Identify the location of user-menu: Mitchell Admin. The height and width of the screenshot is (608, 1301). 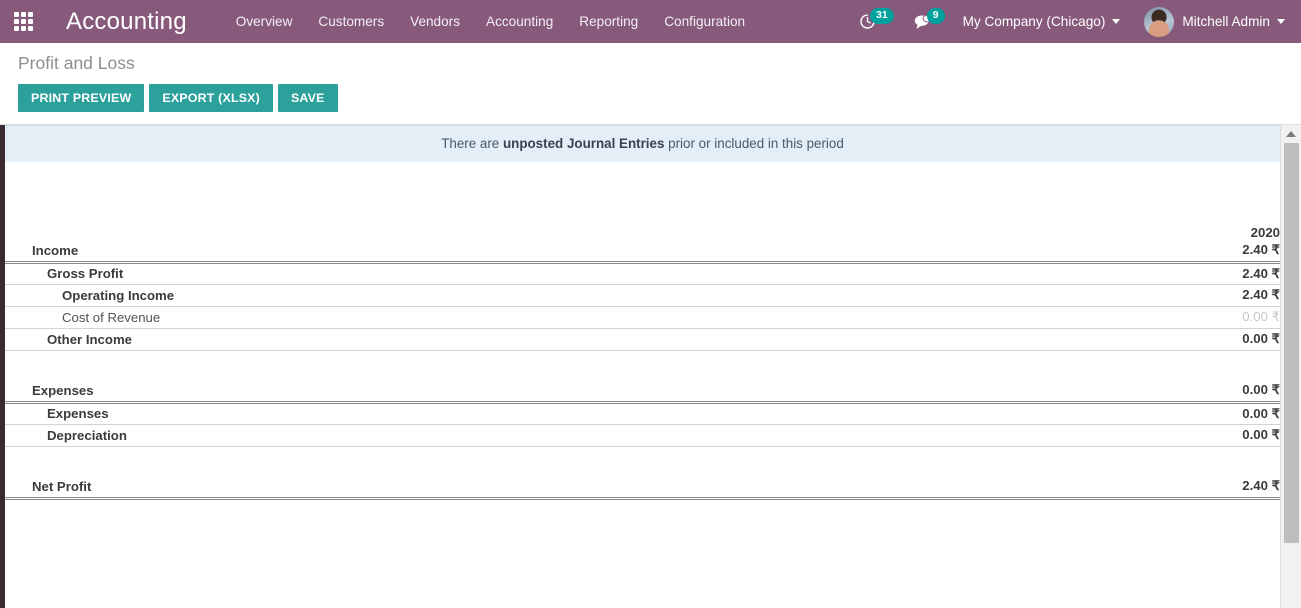
(1210, 21).